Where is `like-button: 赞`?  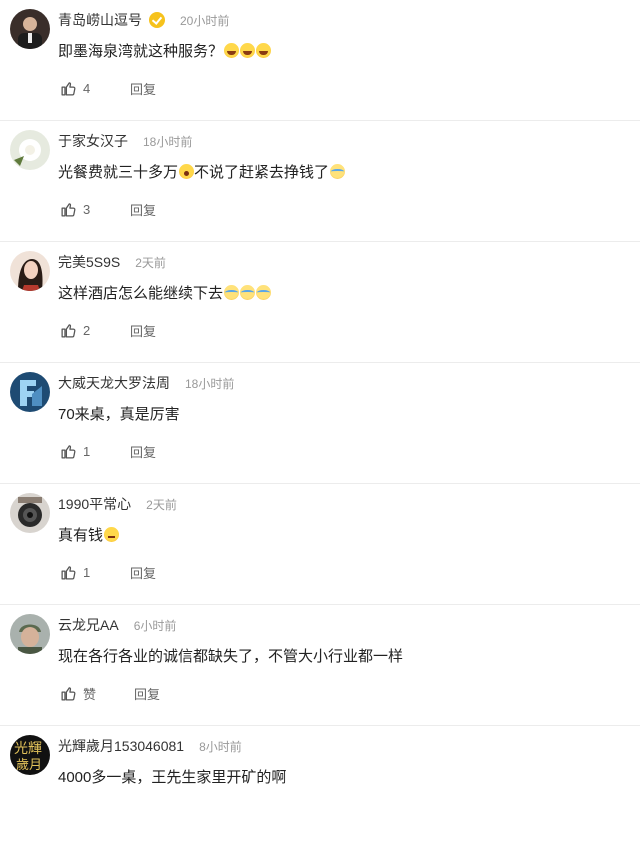
like-button: 赞 is located at coordinates (78, 693).